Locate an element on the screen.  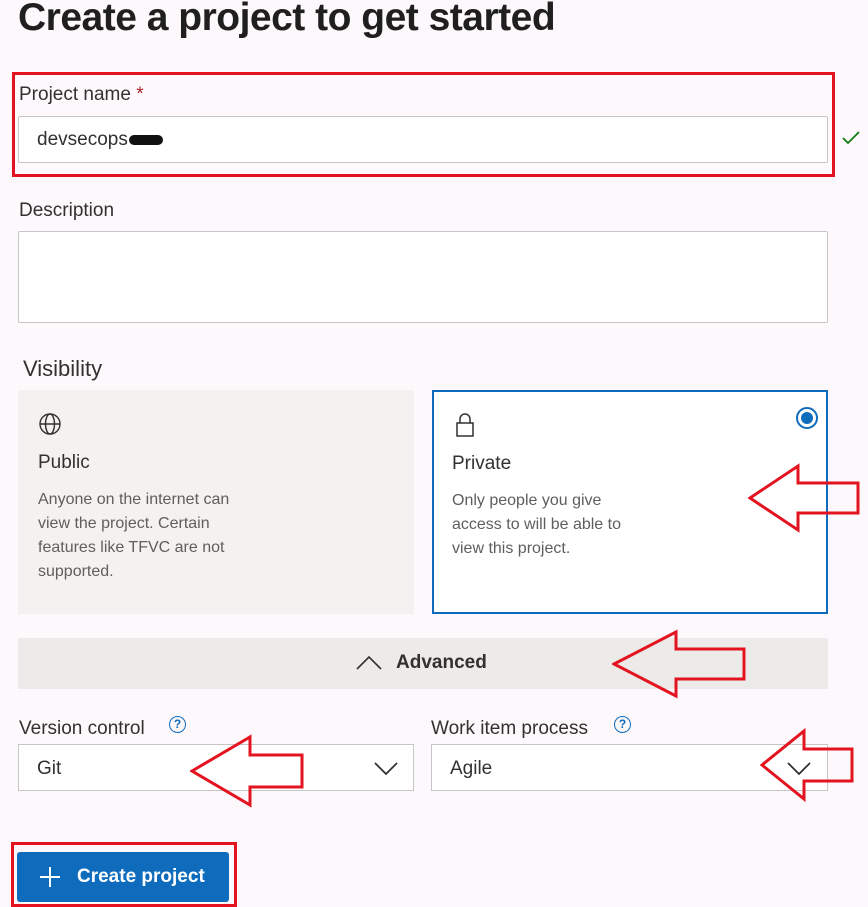
private-radio-selected is located at coordinates (807, 418).